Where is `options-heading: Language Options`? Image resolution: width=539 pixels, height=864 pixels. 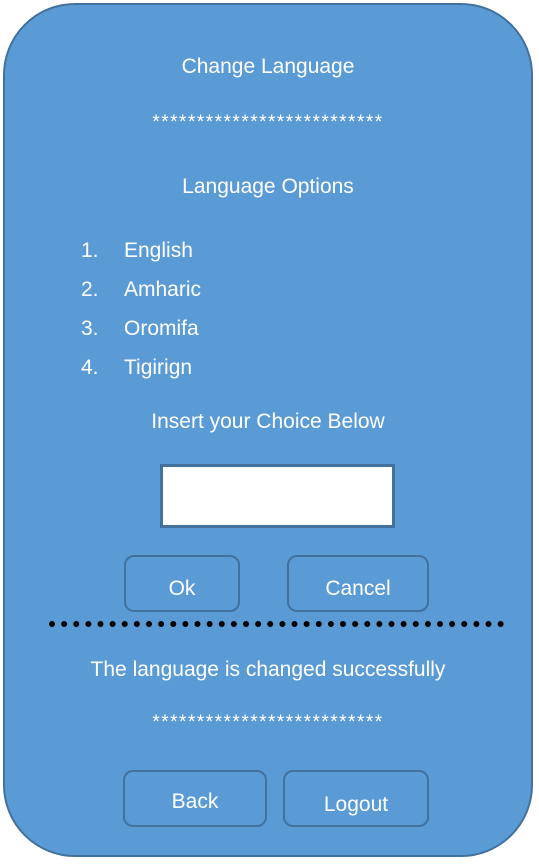
options-heading: Language Options is located at coordinates (268, 186).